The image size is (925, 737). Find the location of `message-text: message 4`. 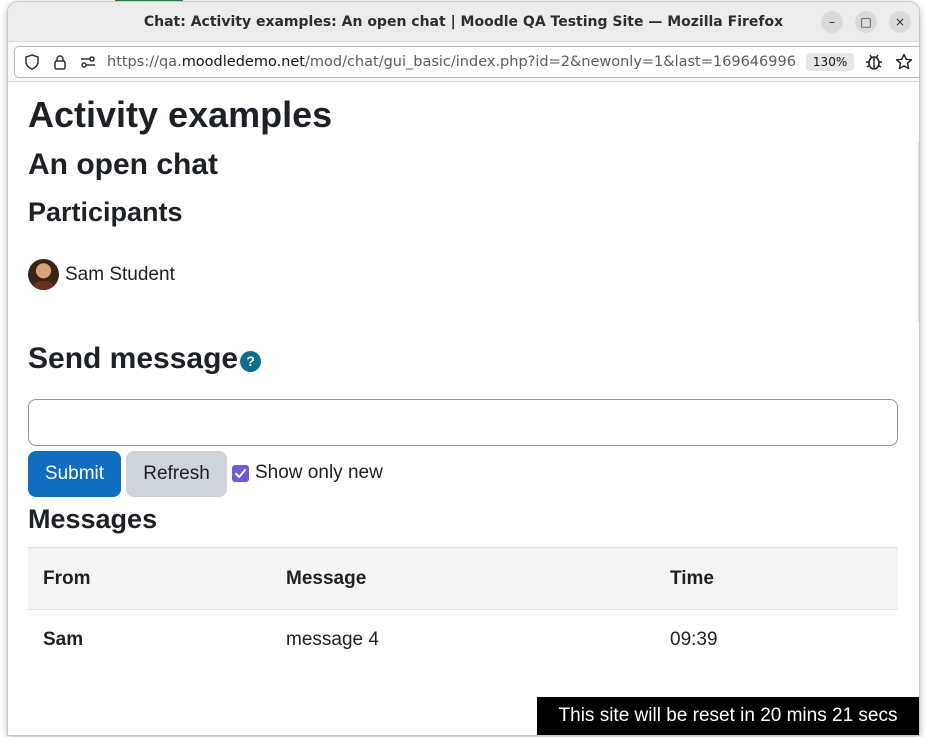

message-text: message 4 is located at coordinates (332, 639).